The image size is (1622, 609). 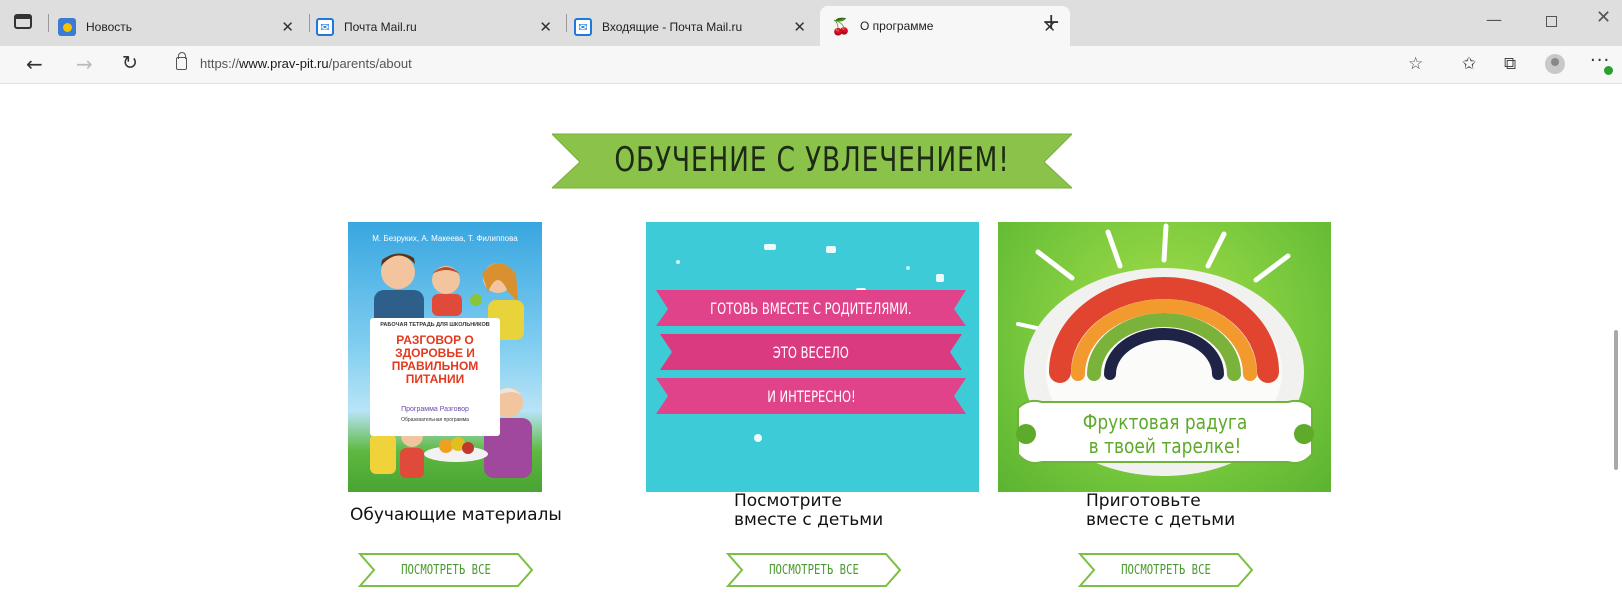 What do you see at coordinates (456, 515) in the screenshot?
I see `card-caption-materials: Обучающие материалы` at bounding box center [456, 515].